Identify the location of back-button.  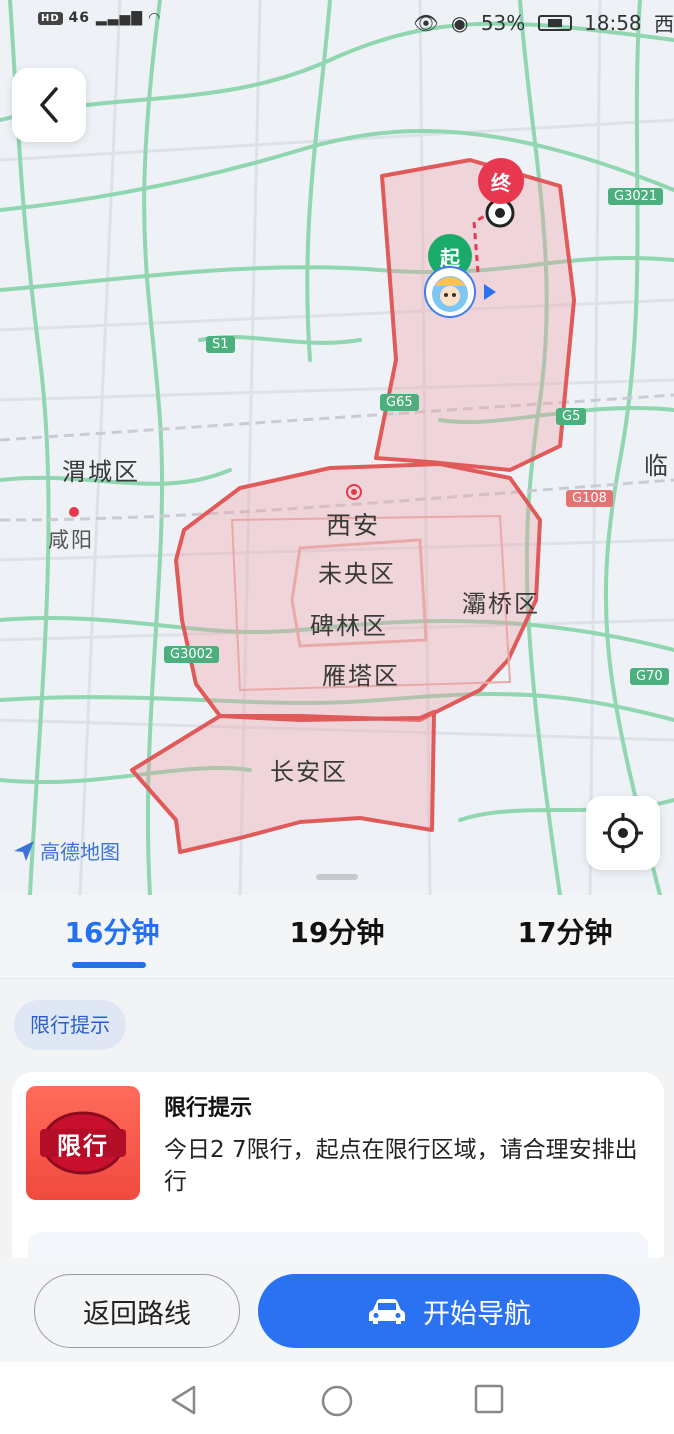
(49, 105).